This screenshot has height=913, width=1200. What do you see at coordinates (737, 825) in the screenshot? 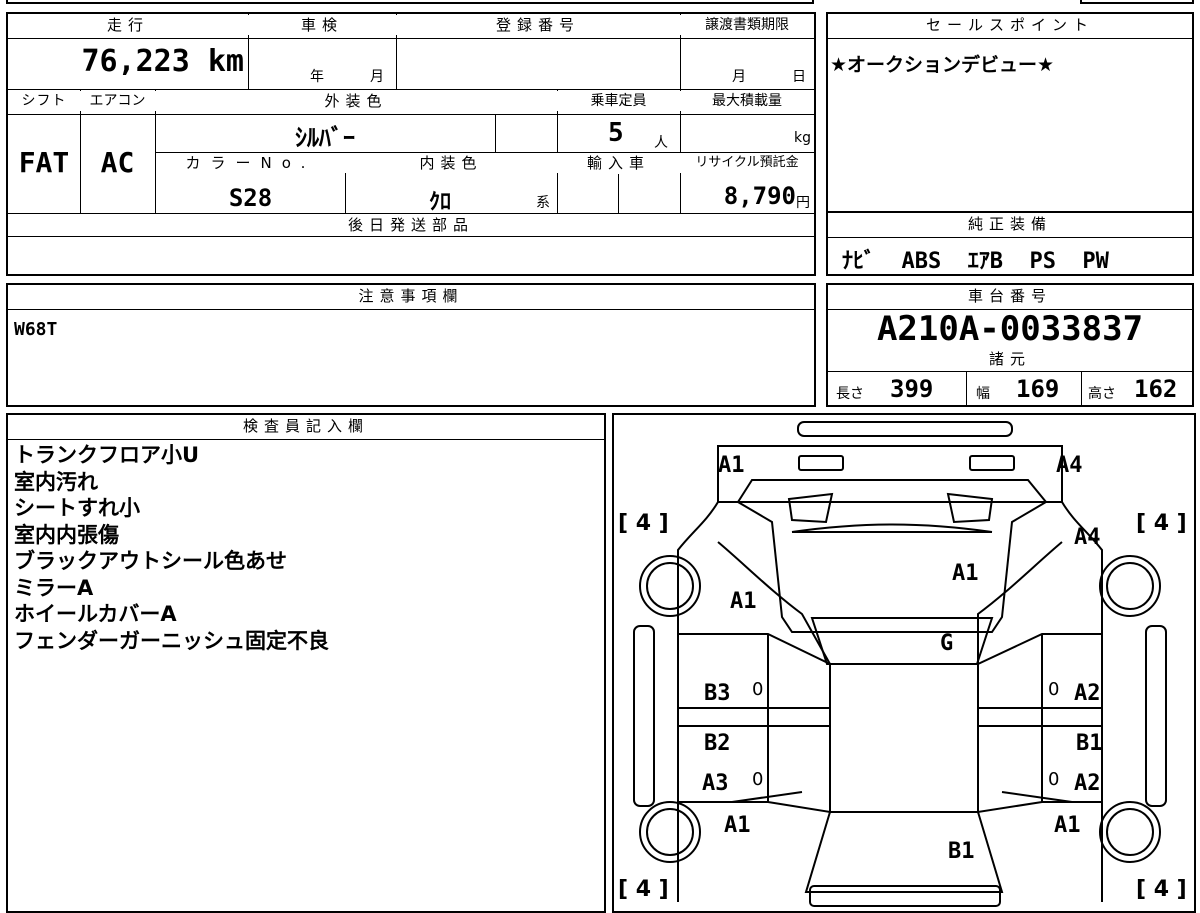
I see `mark-rear-left: A1` at bounding box center [737, 825].